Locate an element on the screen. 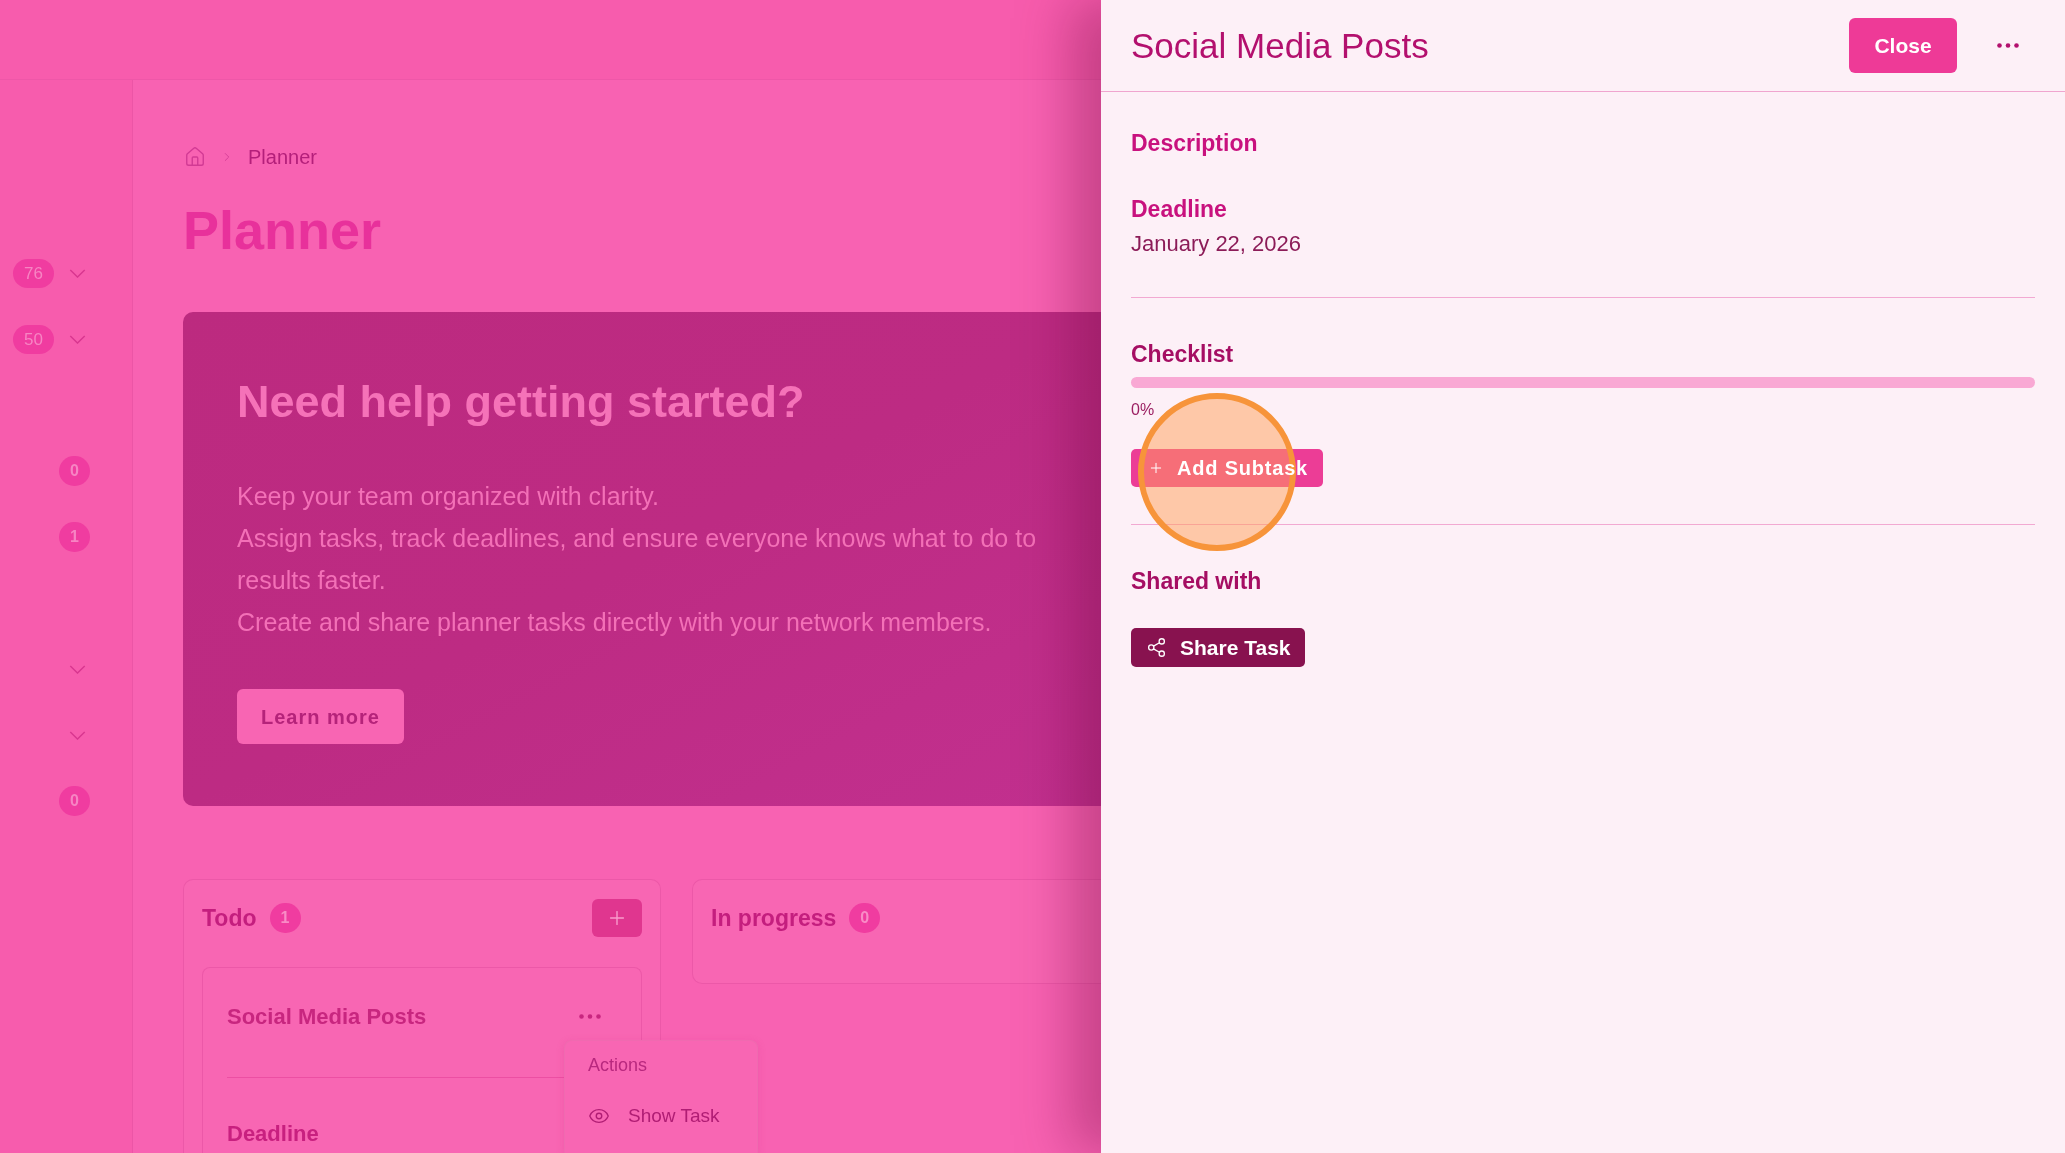 This screenshot has width=2065, height=1153. banner-text: Assign tasks, track deadlines, and ensure everyone knows what to do to is located at coordinates (637, 538).